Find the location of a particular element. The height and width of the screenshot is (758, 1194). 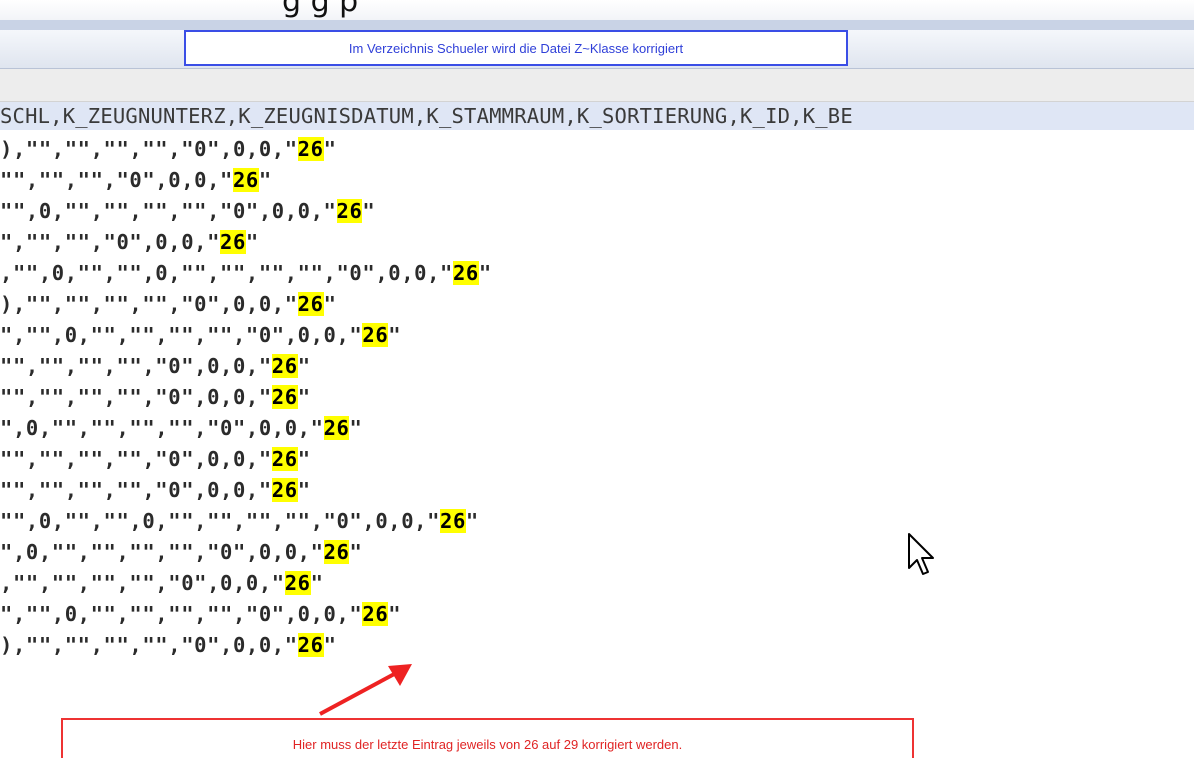

title-fragment: g g p is located at coordinates (320, 9).